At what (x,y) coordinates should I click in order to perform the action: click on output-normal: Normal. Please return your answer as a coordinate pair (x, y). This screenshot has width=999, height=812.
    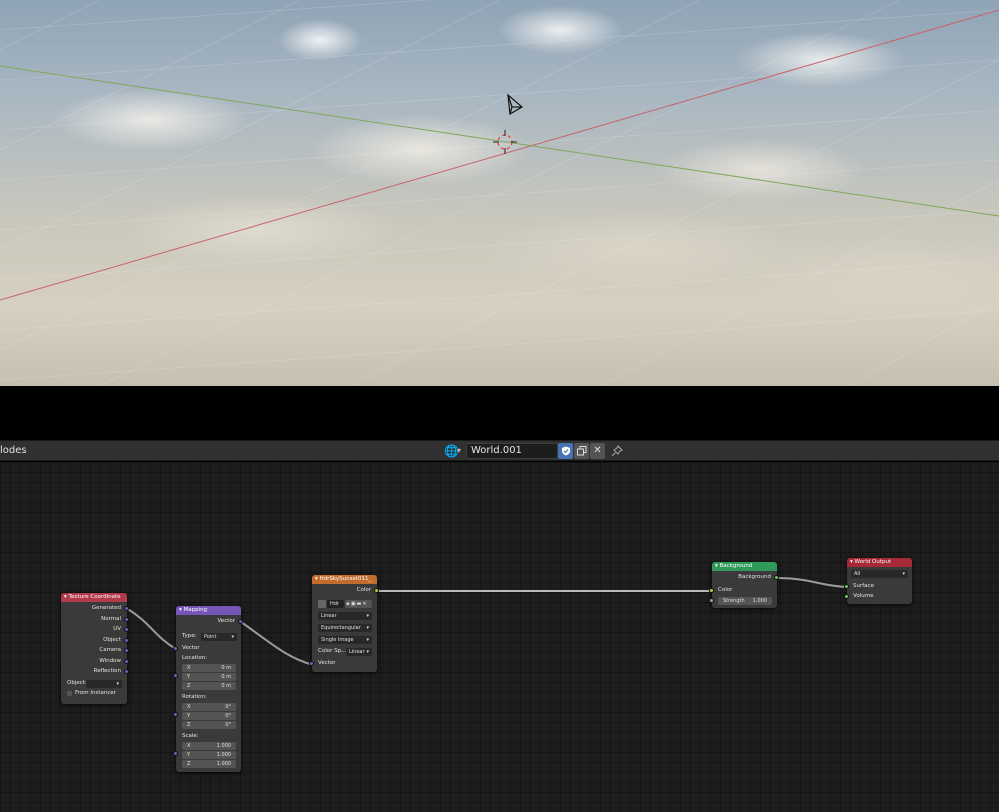
    Looking at the image, I should click on (111, 619).